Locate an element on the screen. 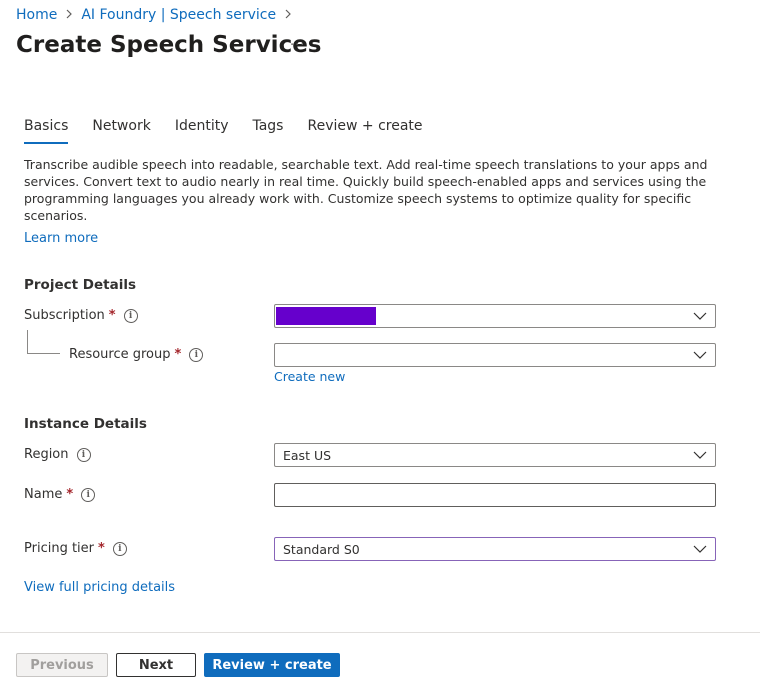  resource-group-dropdown is located at coordinates (495, 355).